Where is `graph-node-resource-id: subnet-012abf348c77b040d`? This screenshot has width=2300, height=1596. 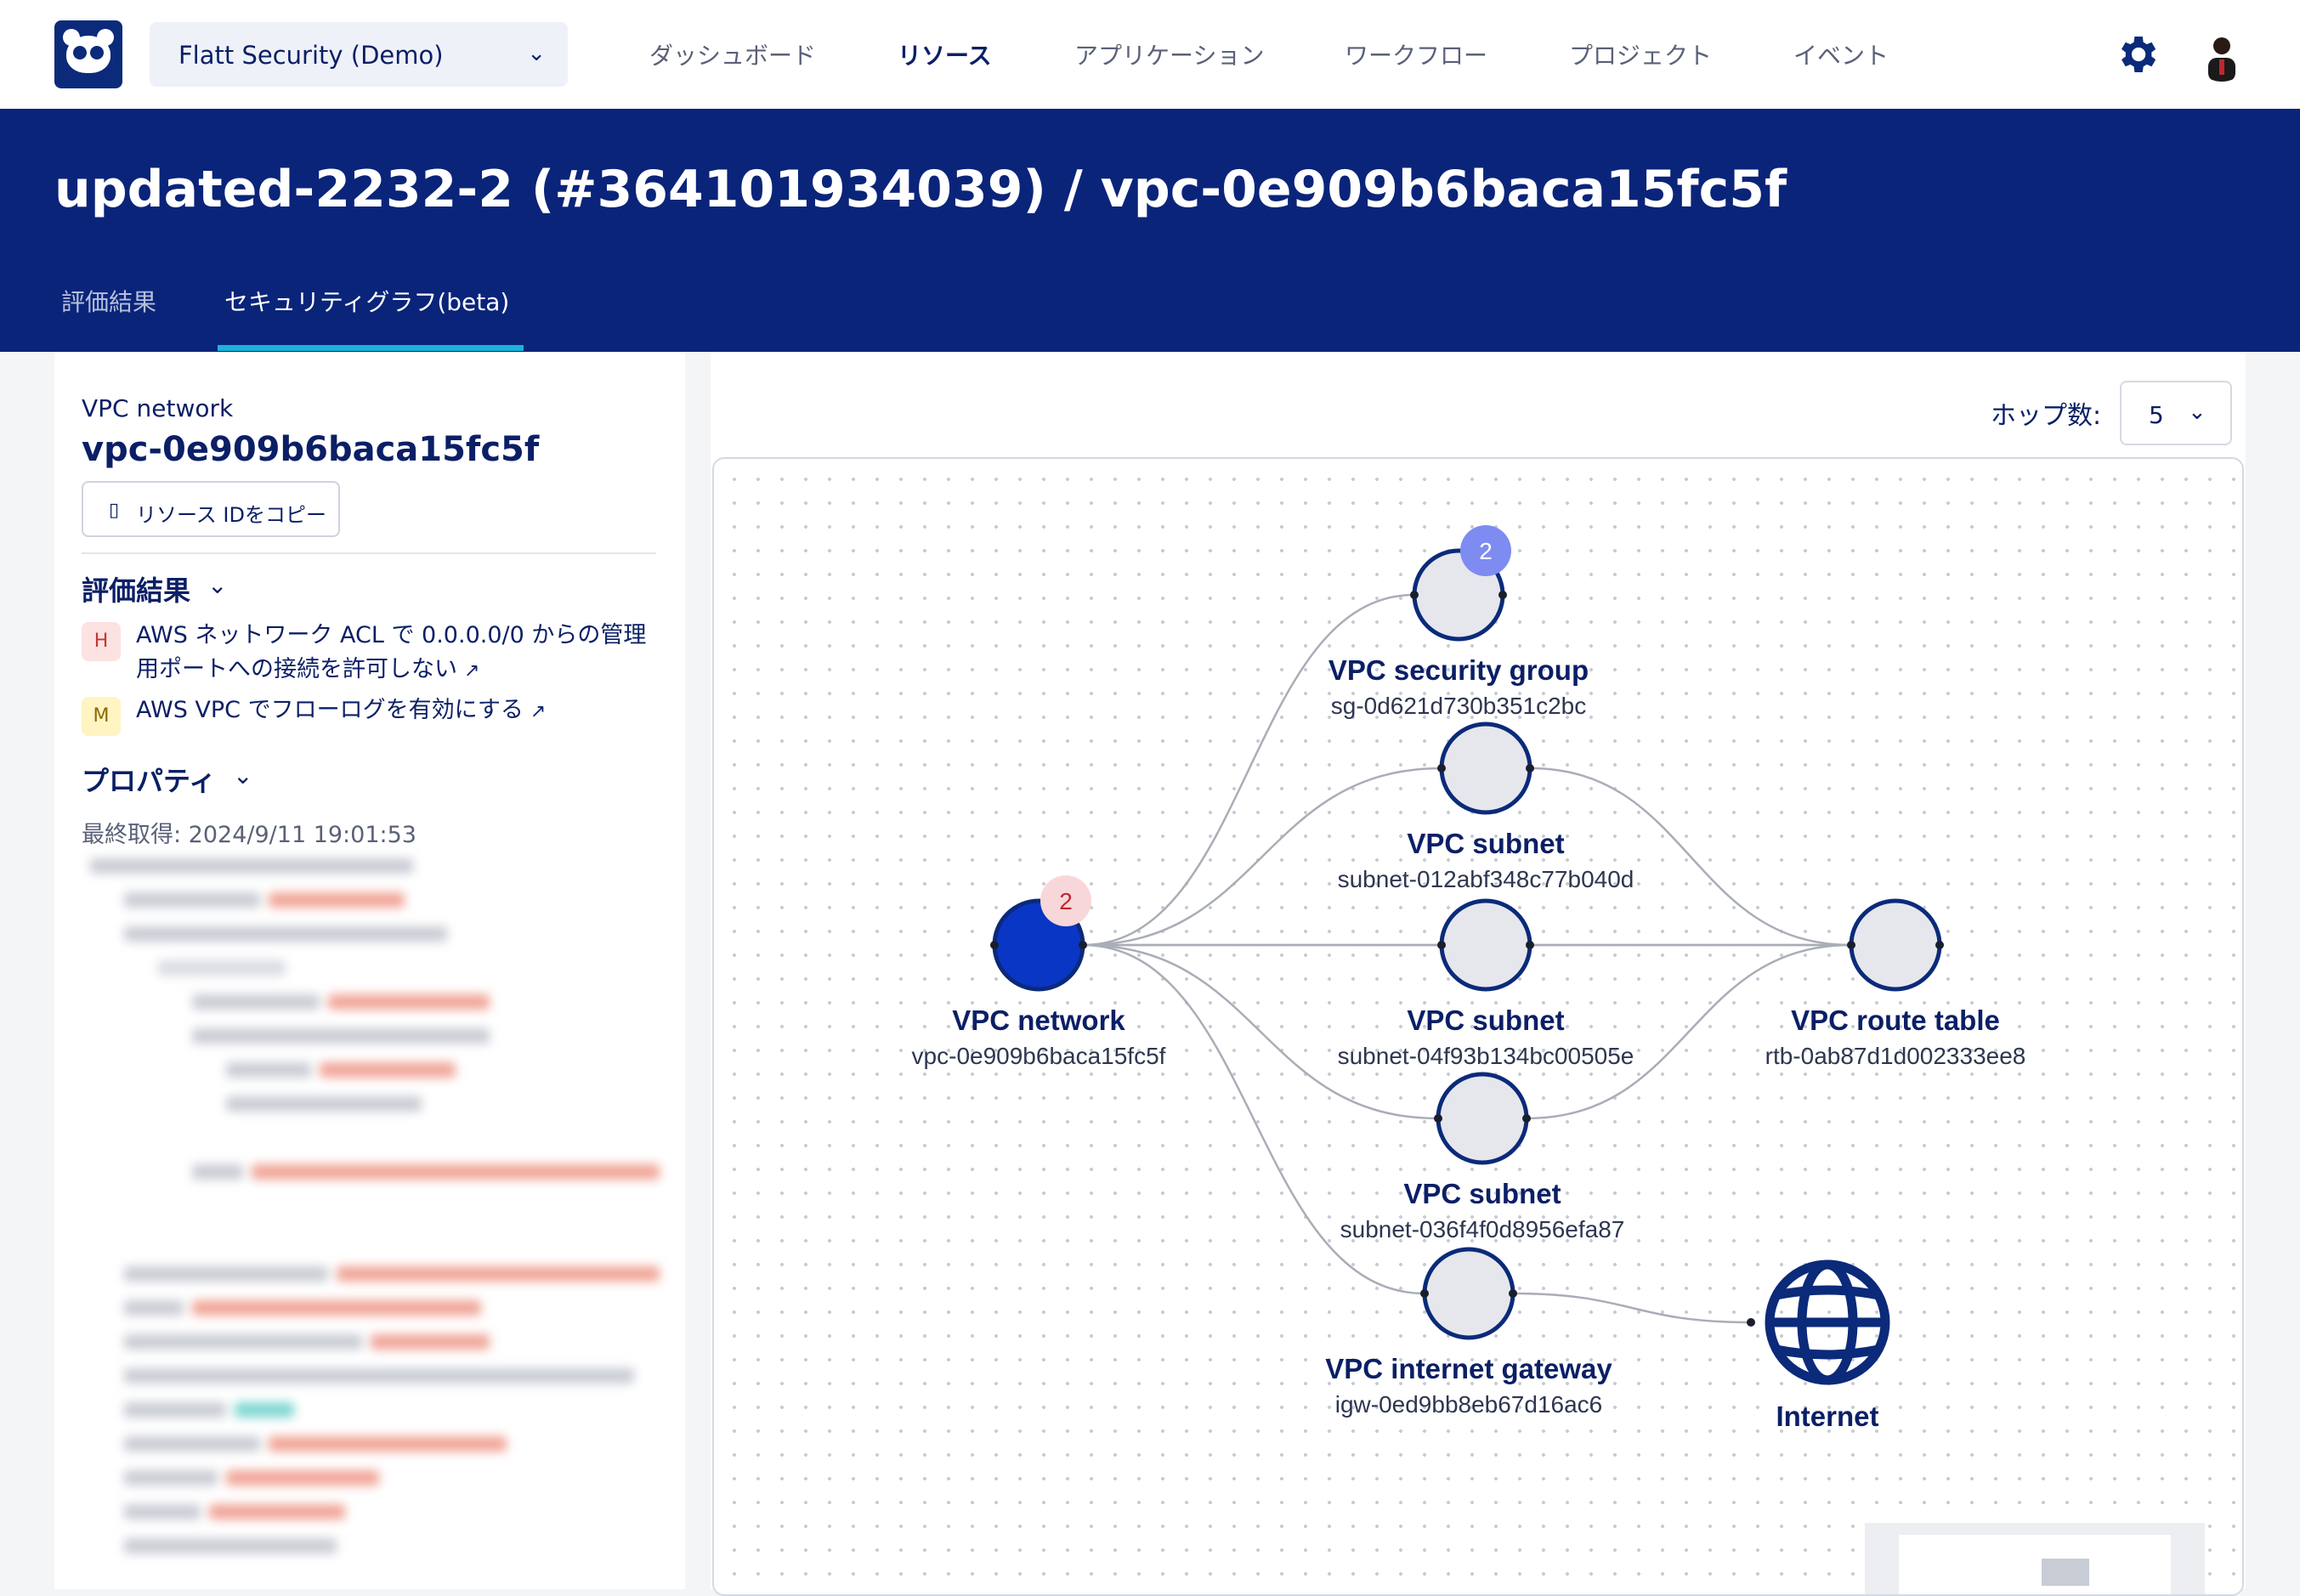 graph-node-resource-id: subnet-012abf348c77b040d is located at coordinates (1486, 879).